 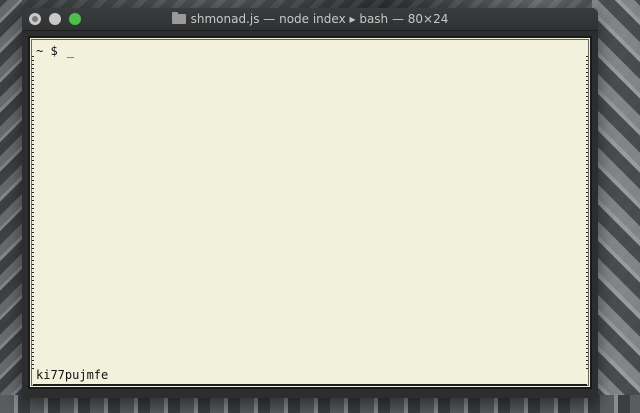 What do you see at coordinates (33, 212) in the screenshot?
I see `screen-border-left` at bounding box center [33, 212].